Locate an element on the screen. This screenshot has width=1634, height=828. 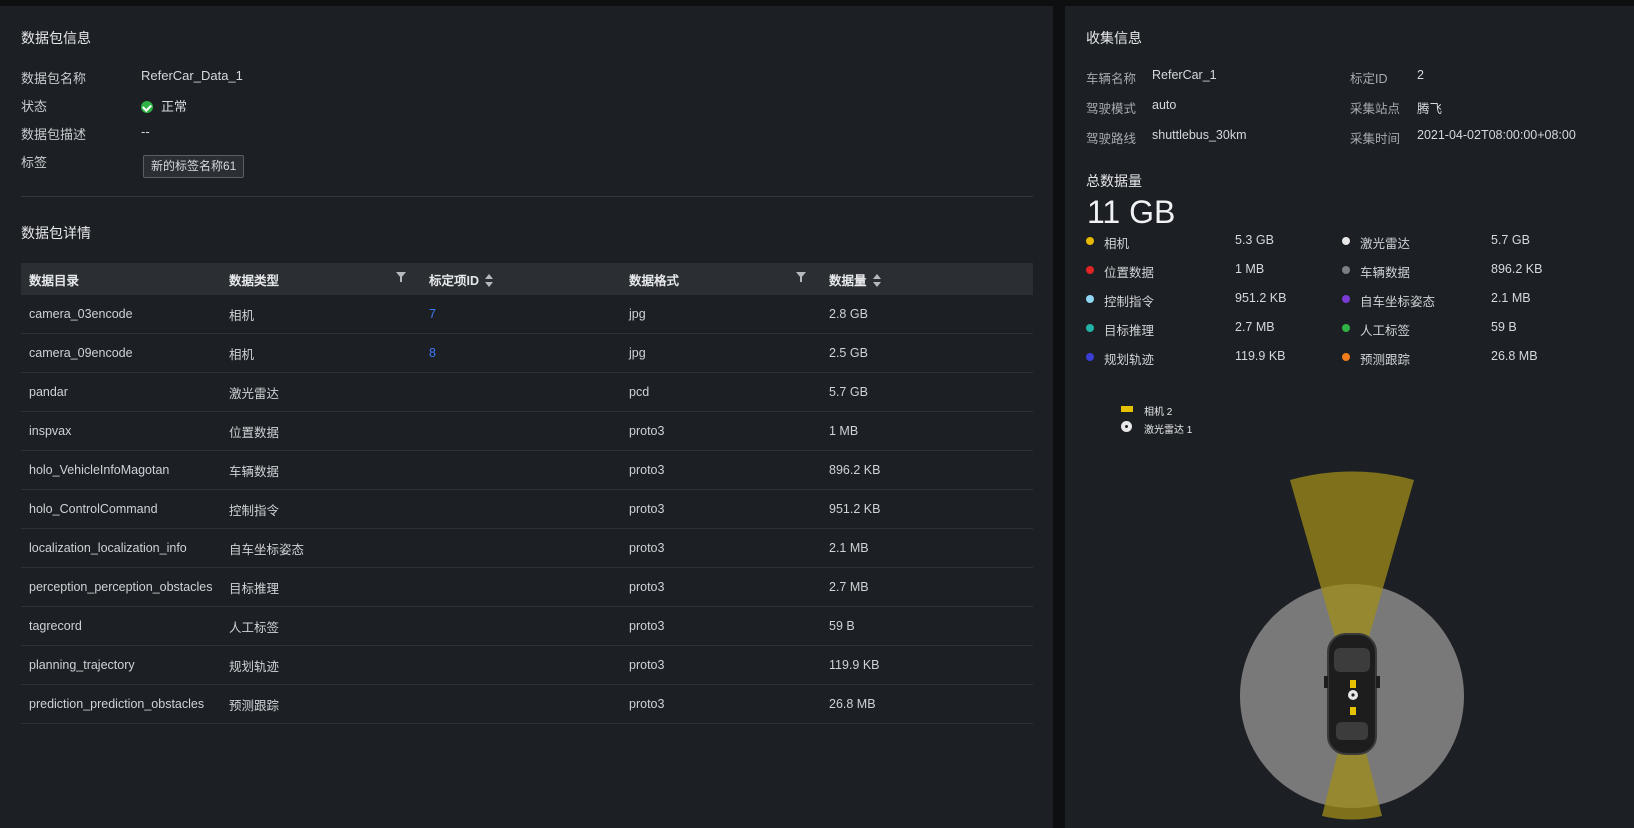
description-value: -- is located at coordinates (145, 131).